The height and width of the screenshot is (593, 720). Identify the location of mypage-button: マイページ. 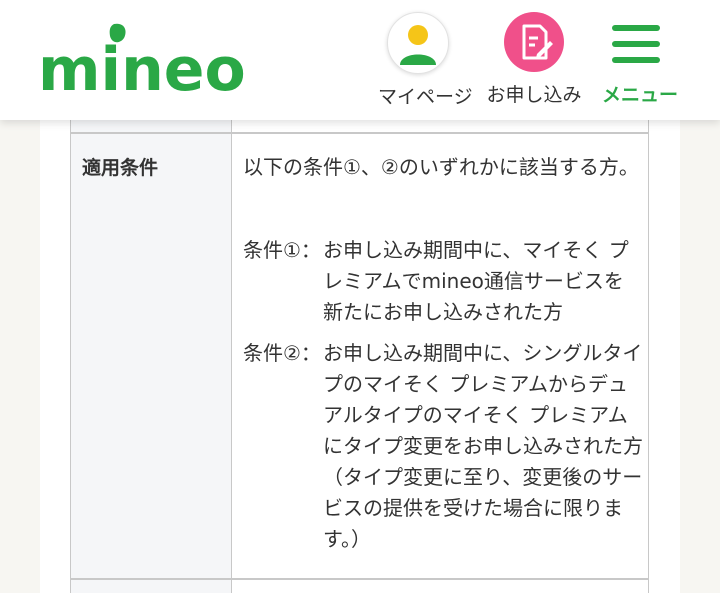
(425, 60).